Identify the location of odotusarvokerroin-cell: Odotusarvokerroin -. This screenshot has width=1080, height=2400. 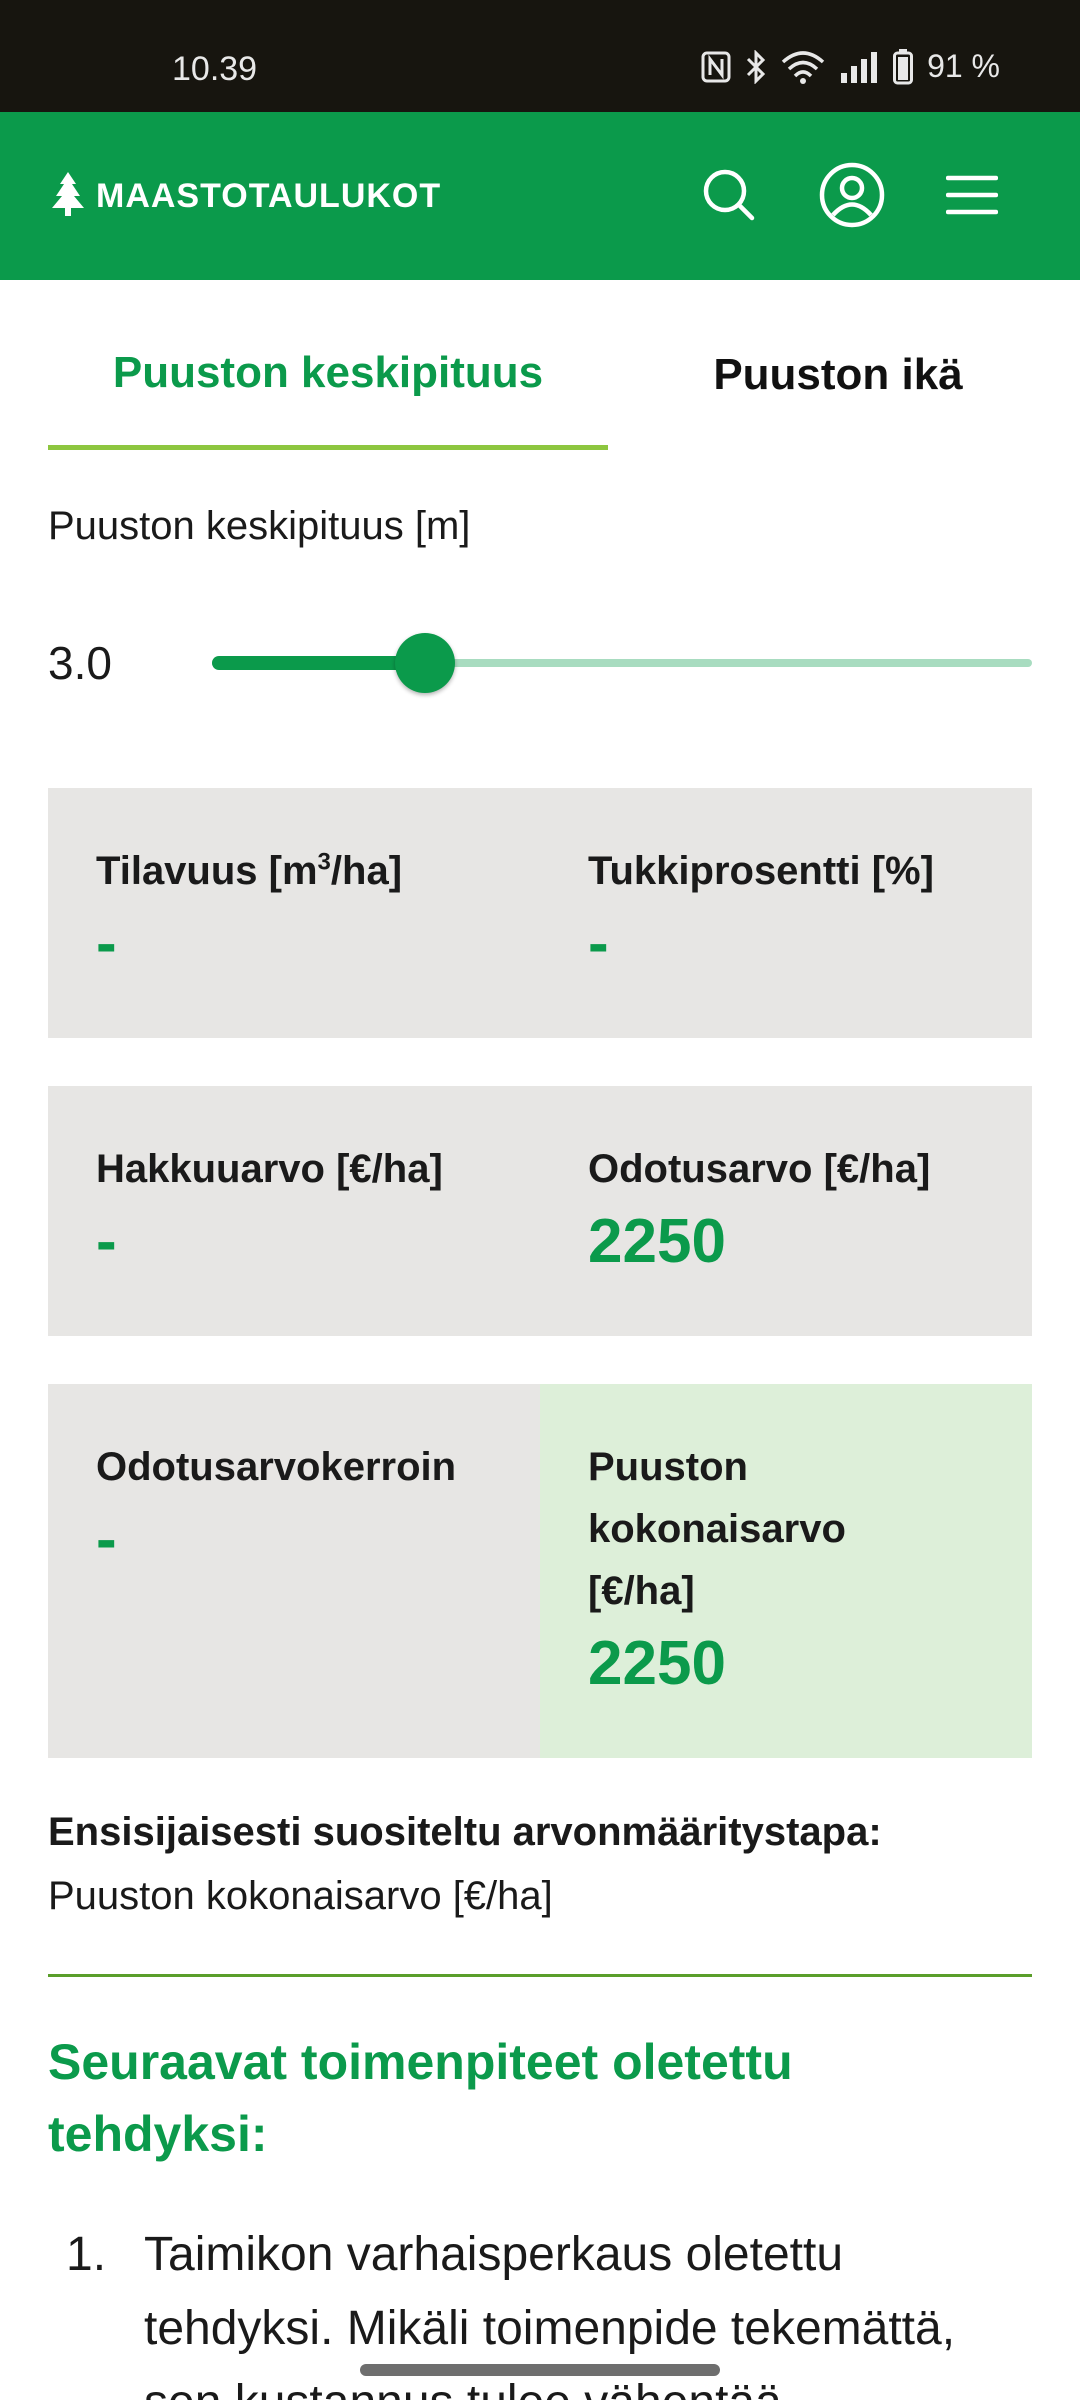
(294, 1571).